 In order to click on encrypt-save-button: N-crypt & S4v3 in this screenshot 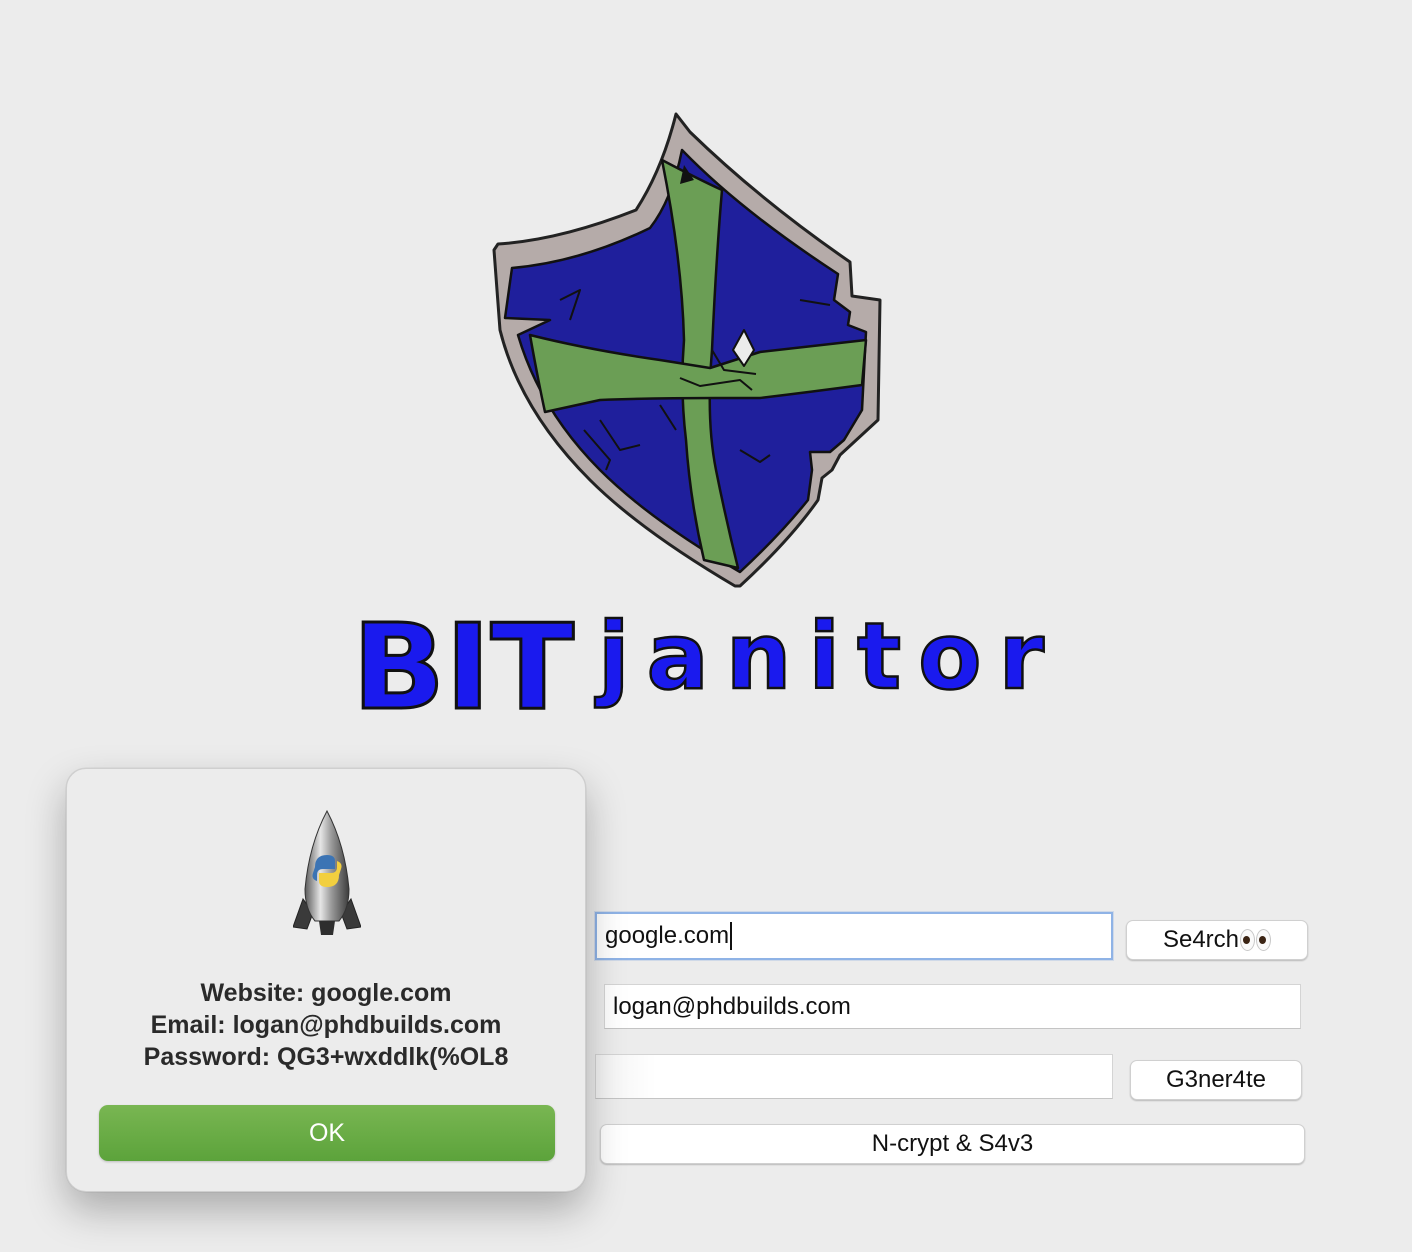, I will do `click(952, 1144)`.